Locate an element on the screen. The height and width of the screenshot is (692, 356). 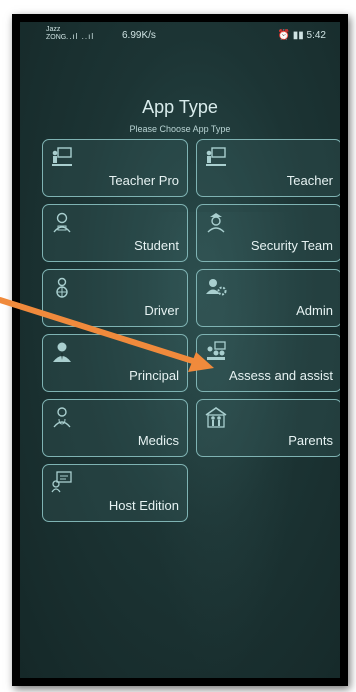
principal-icon is located at coordinates (62, 352).